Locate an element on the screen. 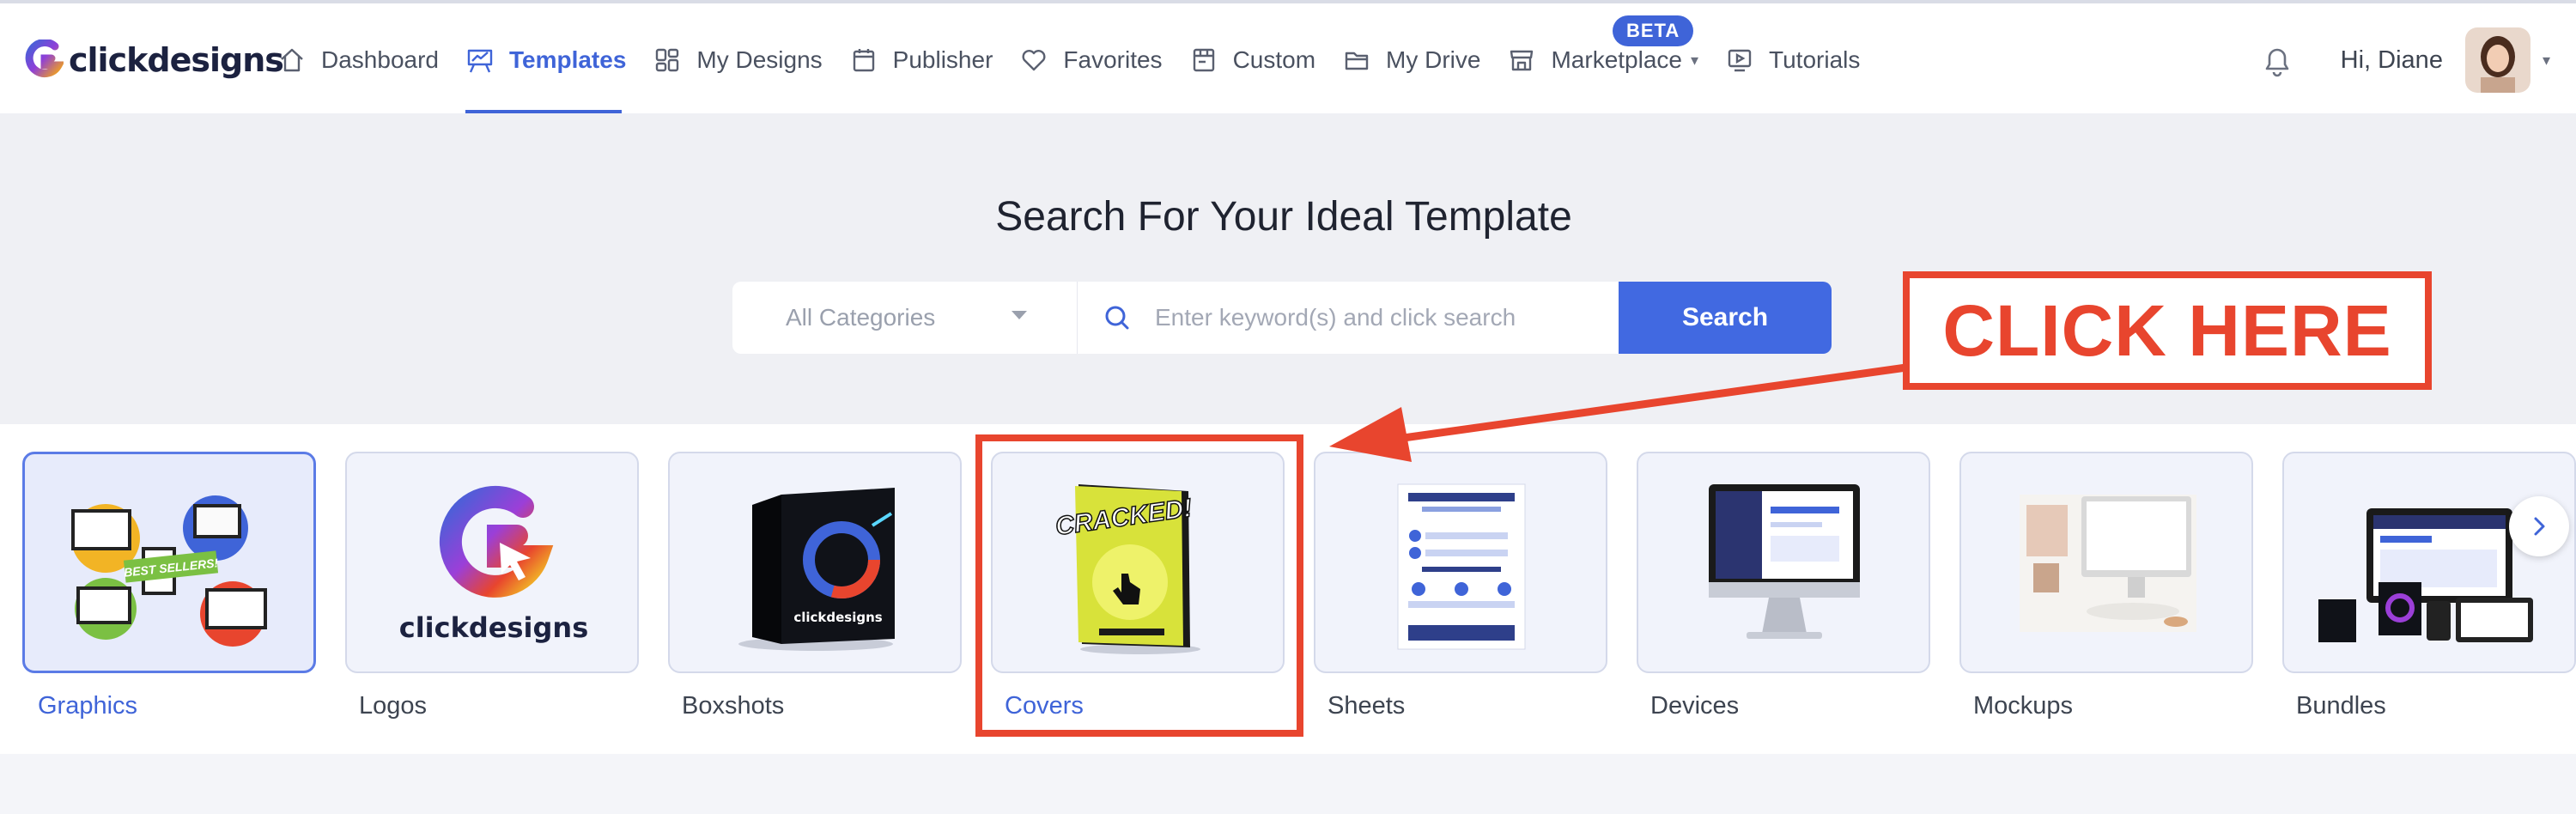 This screenshot has width=2576, height=814. category-label-mockups: Mockups is located at coordinates (2023, 706).